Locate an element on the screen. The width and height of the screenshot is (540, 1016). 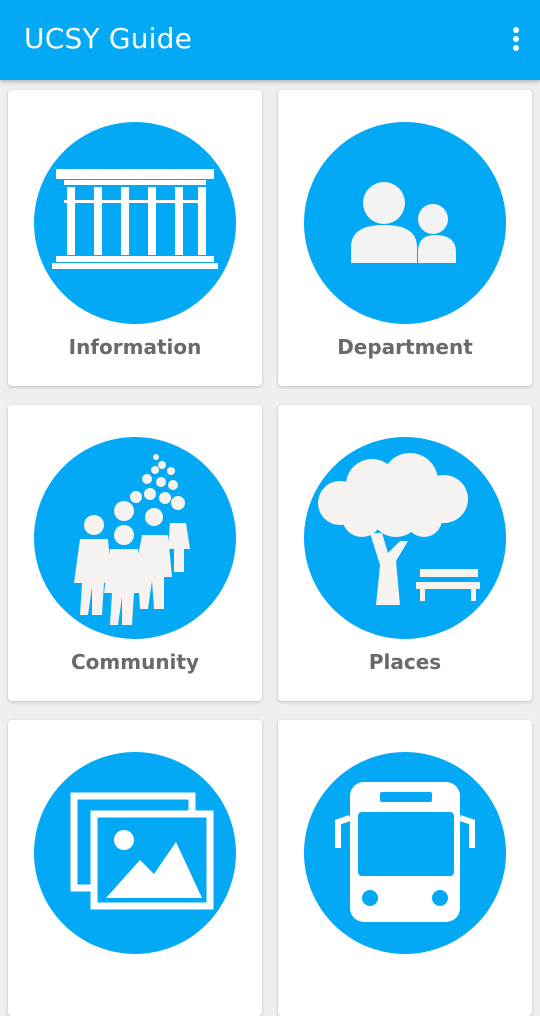
card-transport is located at coordinates (405, 868).